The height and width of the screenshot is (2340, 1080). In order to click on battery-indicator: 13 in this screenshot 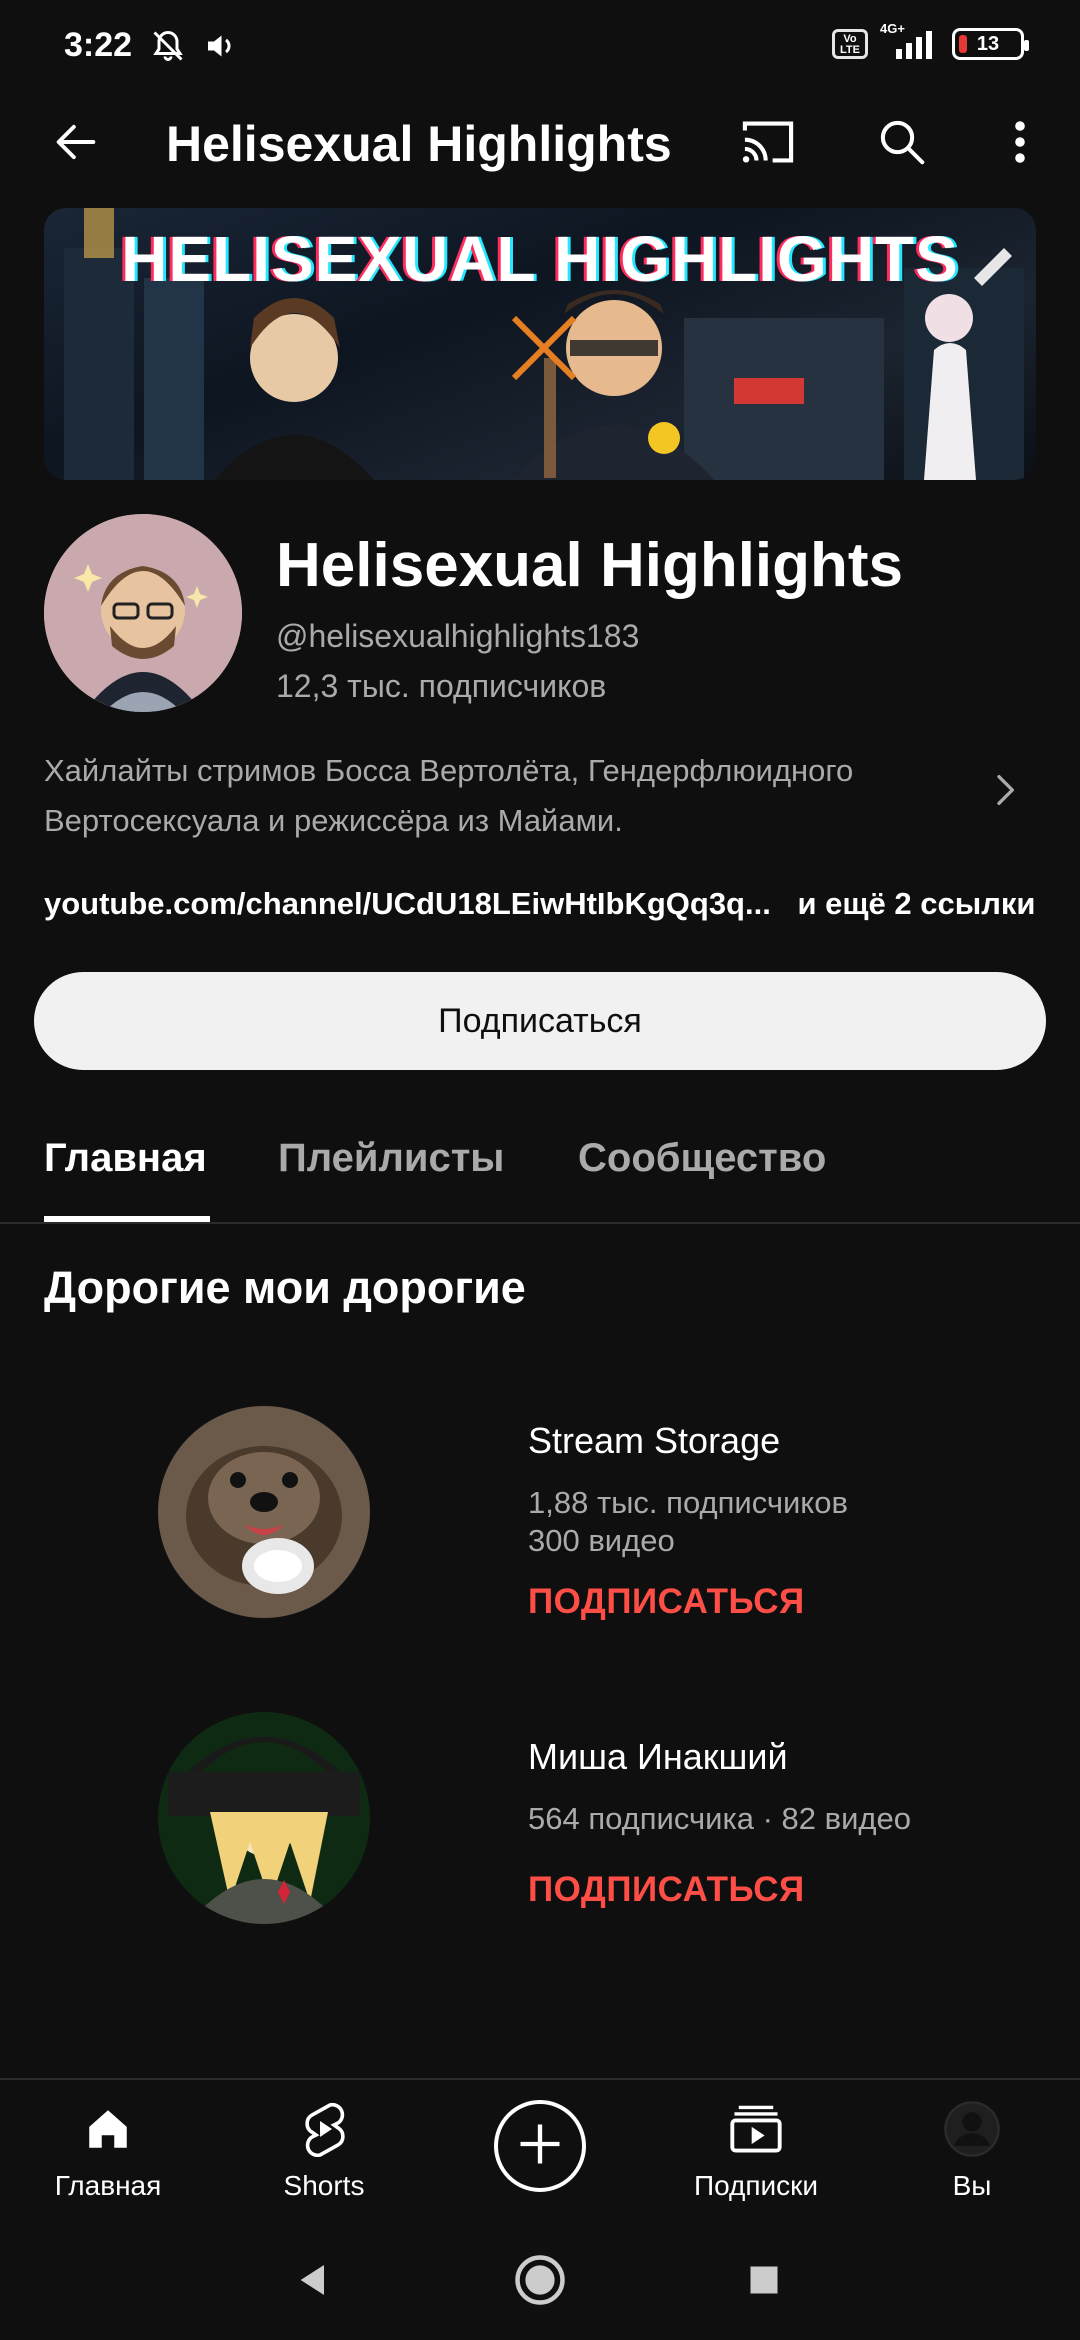, I will do `click(990, 44)`.